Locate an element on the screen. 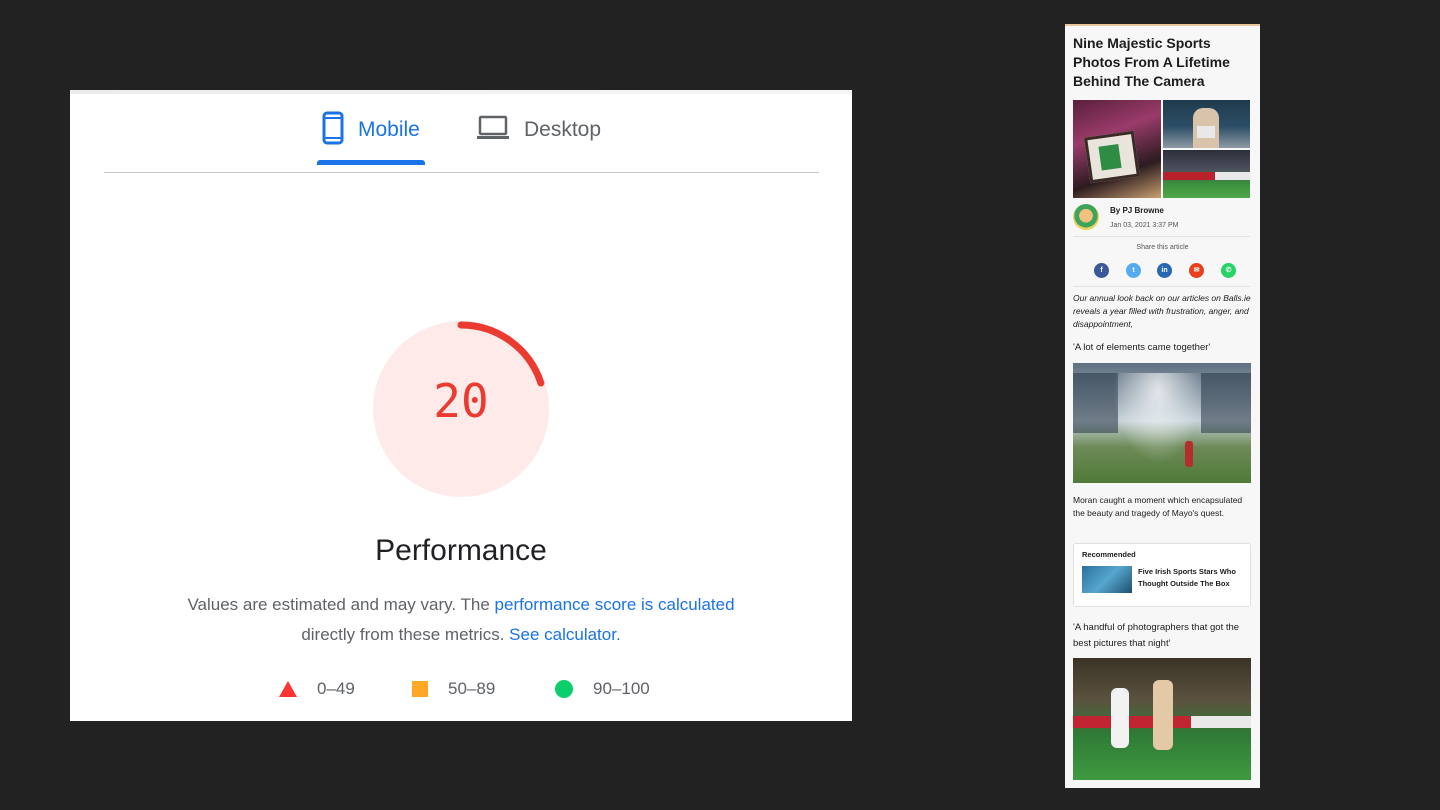  legend-average: 50–89 is located at coordinates (453, 689).